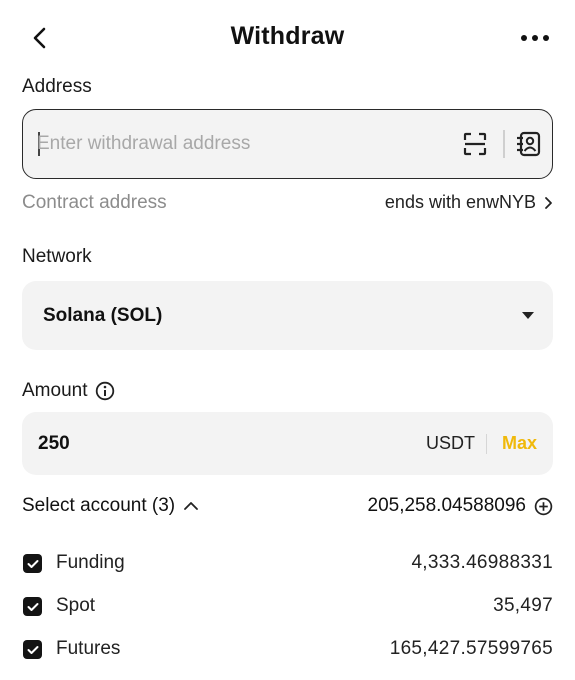  What do you see at coordinates (99, 505) in the screenshot?
I see `select-account-label: Select account (3)` at bounding box center [99, 505].